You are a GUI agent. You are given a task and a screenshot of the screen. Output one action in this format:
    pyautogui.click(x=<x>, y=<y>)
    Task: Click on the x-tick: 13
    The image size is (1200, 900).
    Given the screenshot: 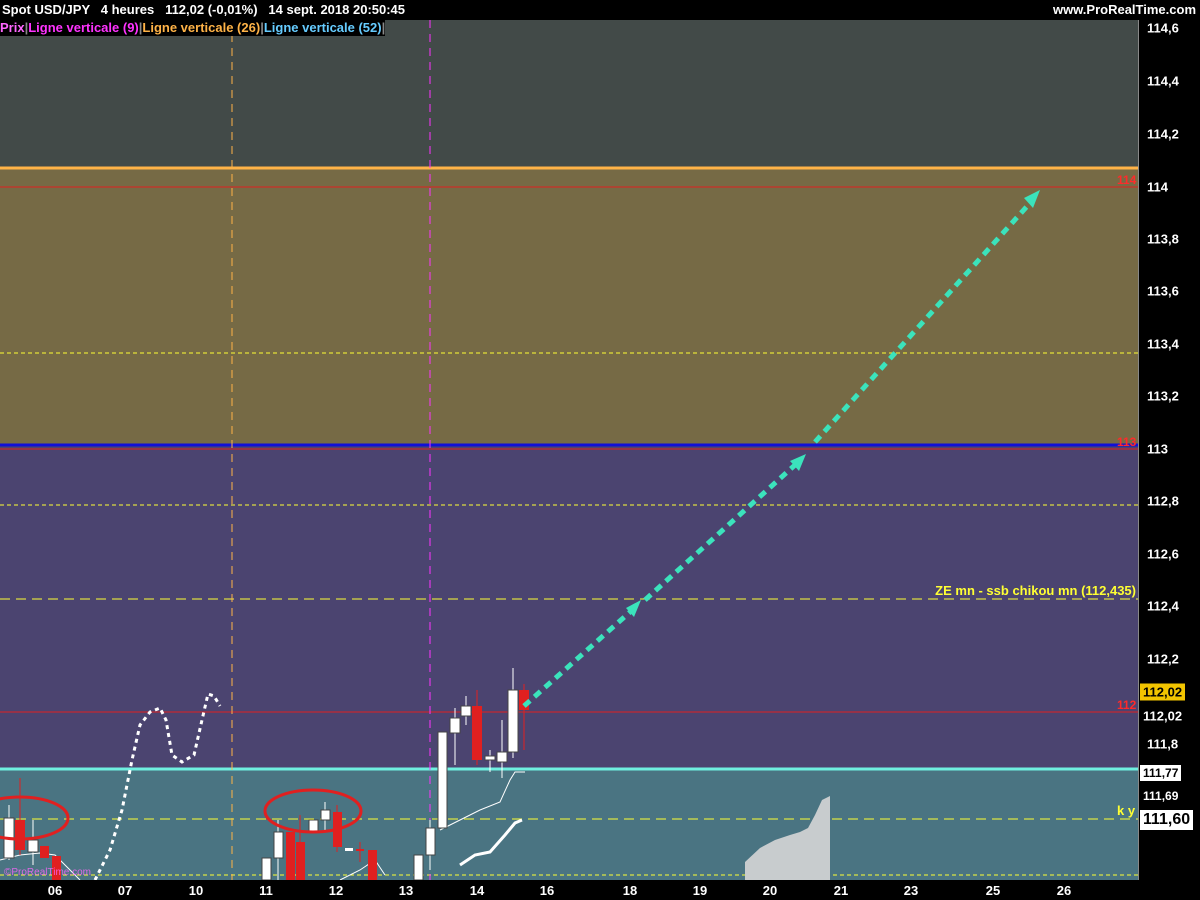 What is the action you would take?
    pyautogui.click(x=406, y=890)
    